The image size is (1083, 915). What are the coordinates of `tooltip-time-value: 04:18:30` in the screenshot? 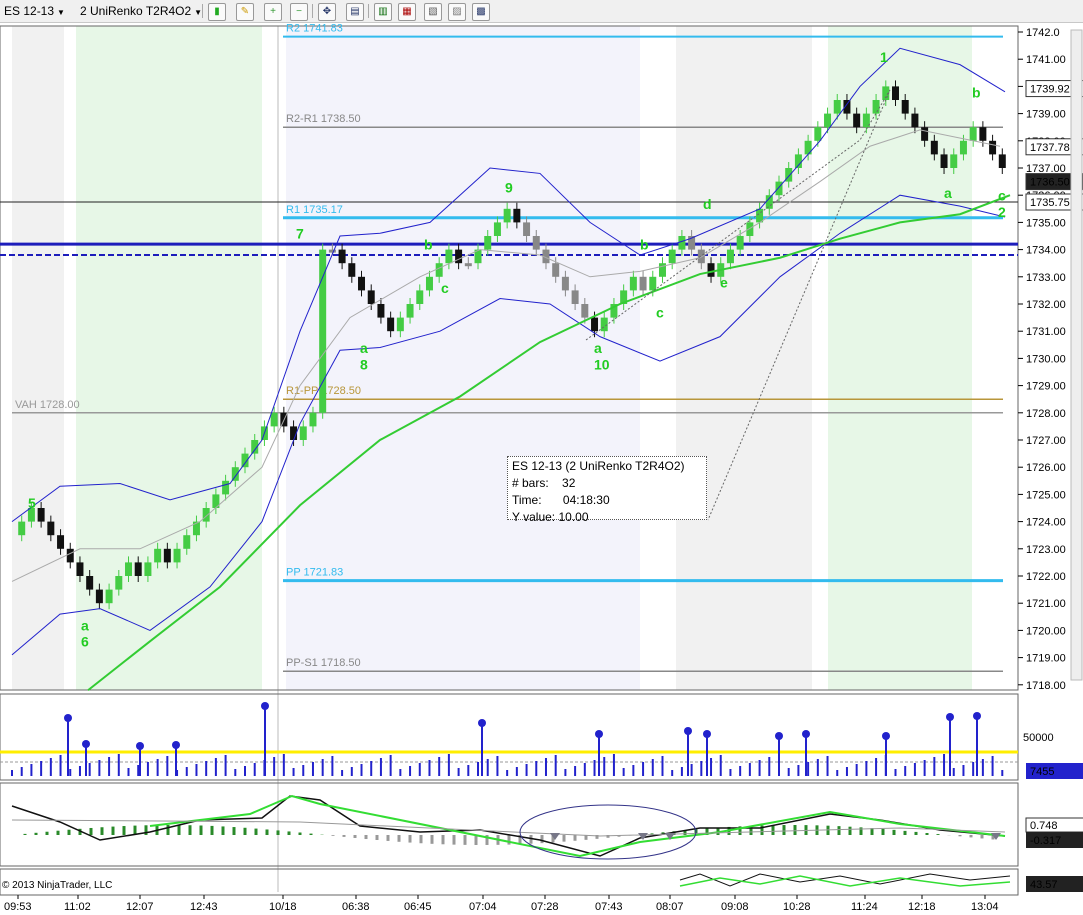 It's located at (586, 500).